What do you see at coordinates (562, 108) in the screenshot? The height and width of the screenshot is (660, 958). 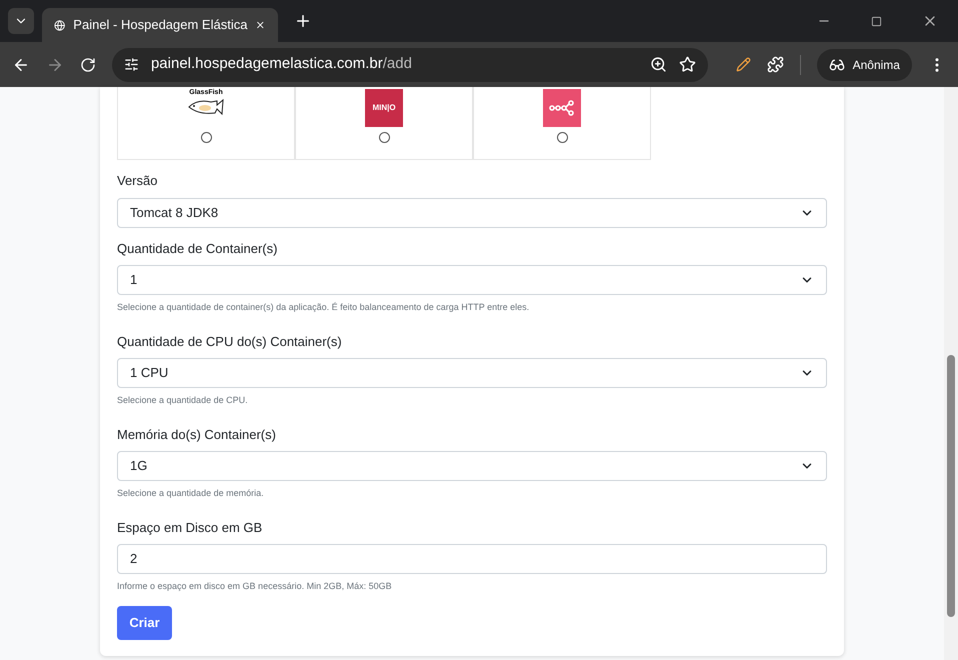 I see `branching-nodes-icon` at bounding box center [562, 108].